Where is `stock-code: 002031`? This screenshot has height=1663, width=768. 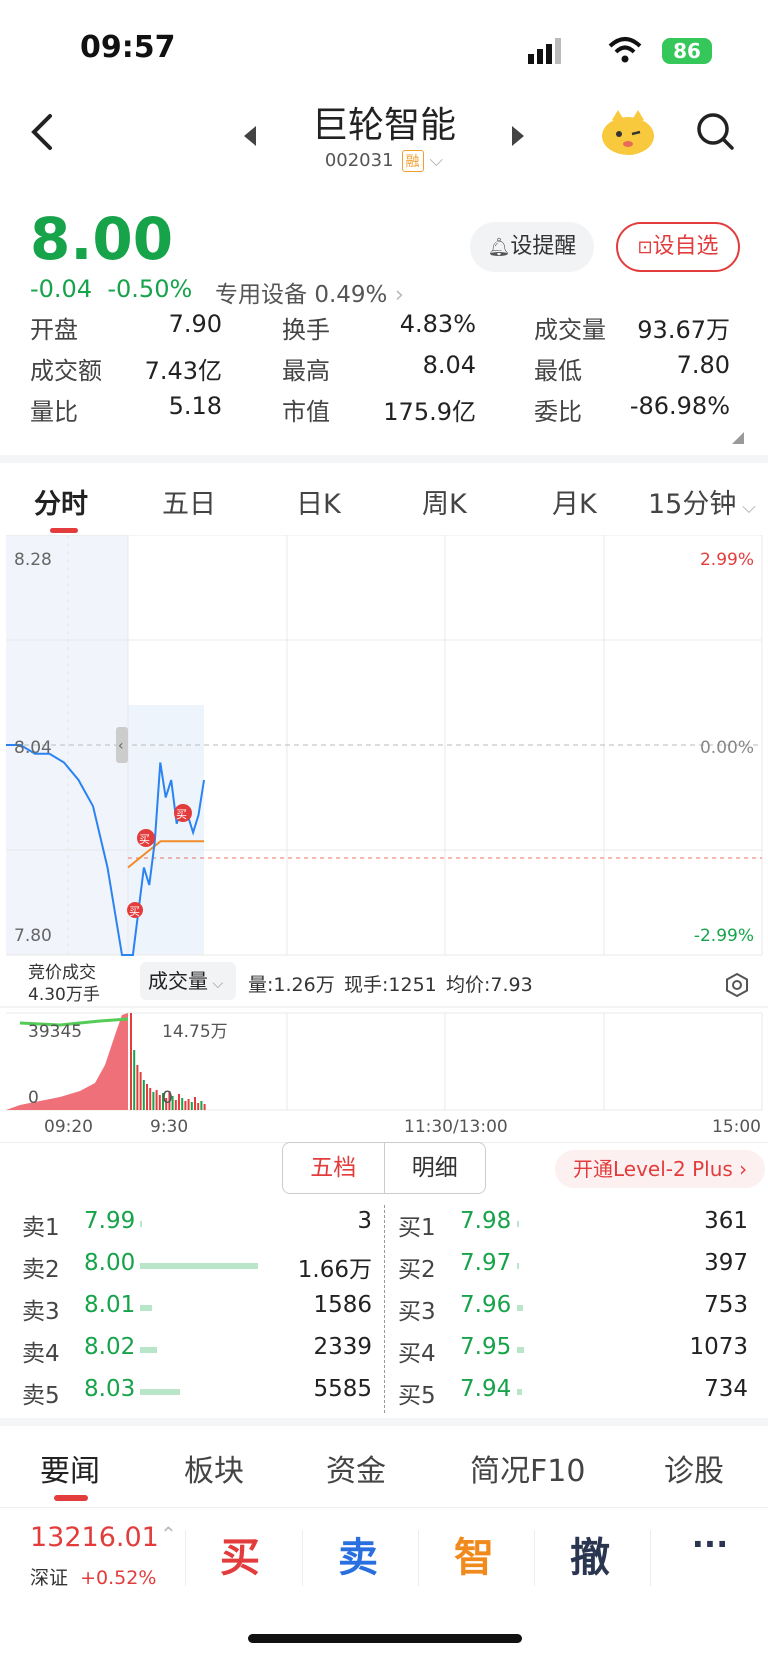 stock-code: 002031 is located at coordinates (359, 160).